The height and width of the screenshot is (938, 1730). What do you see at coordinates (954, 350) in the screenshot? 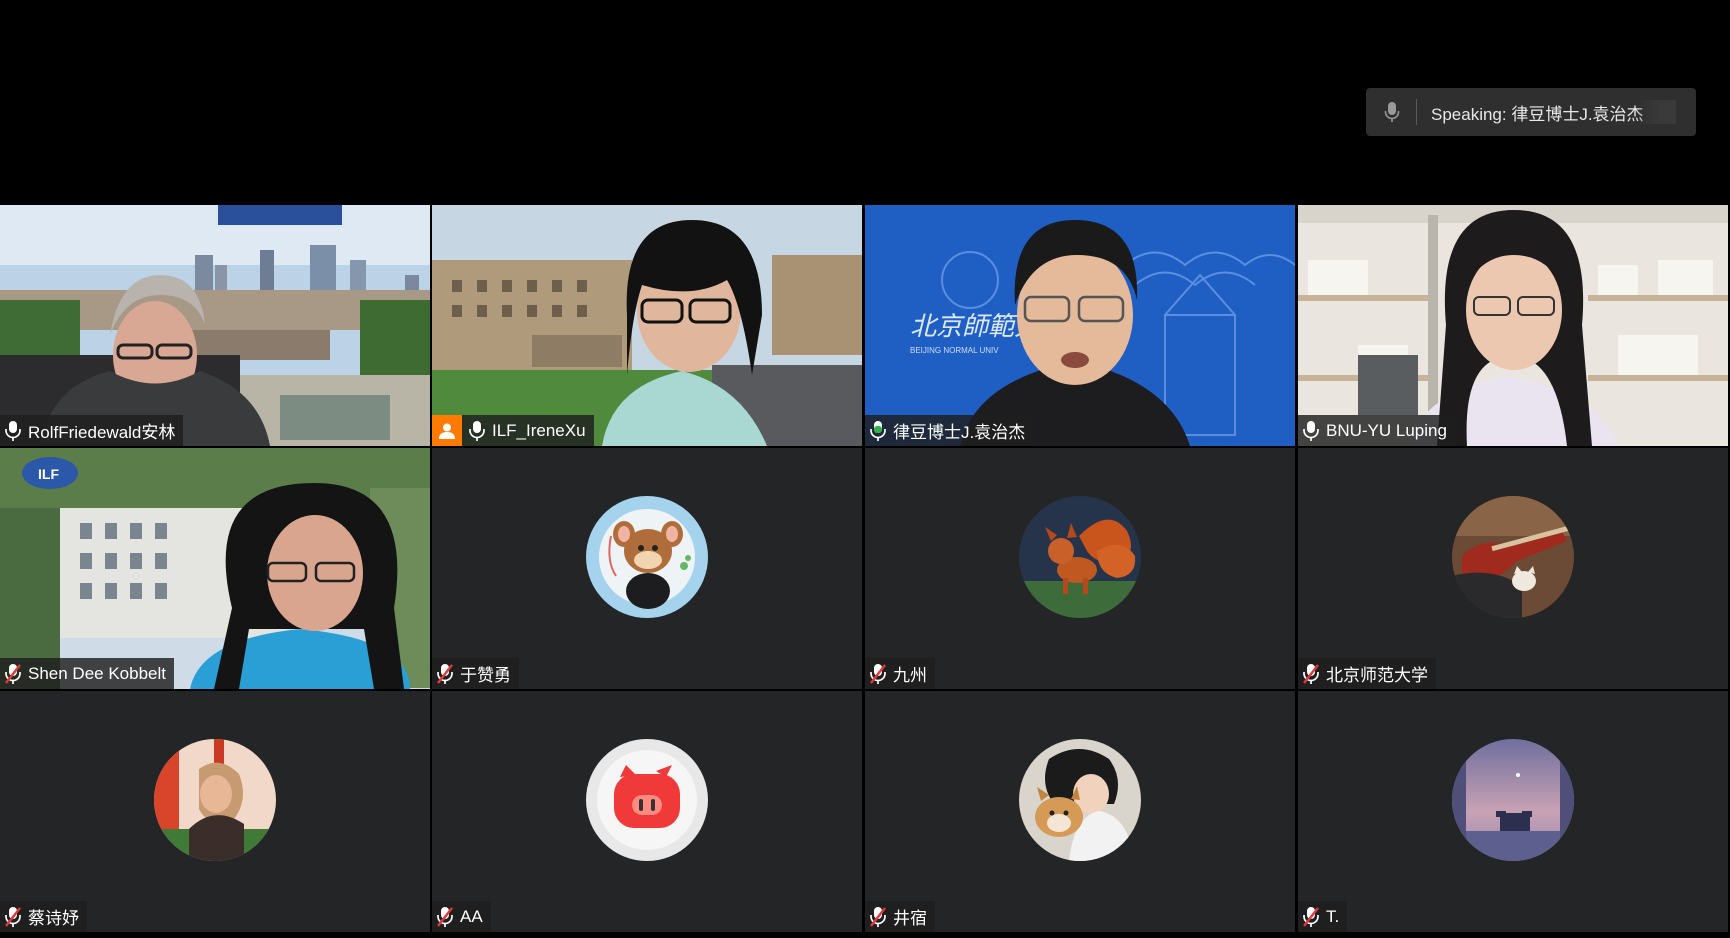
I see `svg-text: BEIJING NORMAL UNIV` at bounding box center [954, 350].